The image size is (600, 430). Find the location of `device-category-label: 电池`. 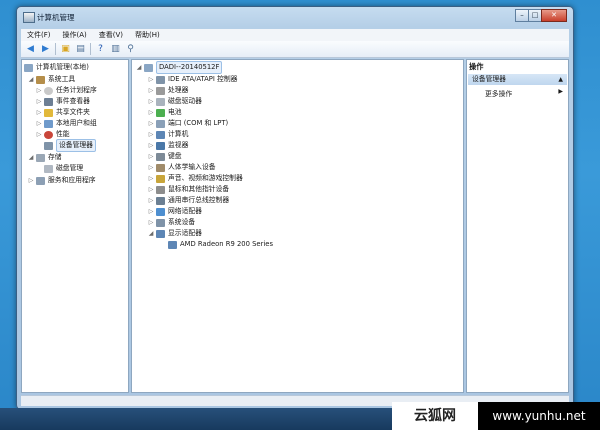

device-category-label: 电池 is located at coordinates (175, 112).